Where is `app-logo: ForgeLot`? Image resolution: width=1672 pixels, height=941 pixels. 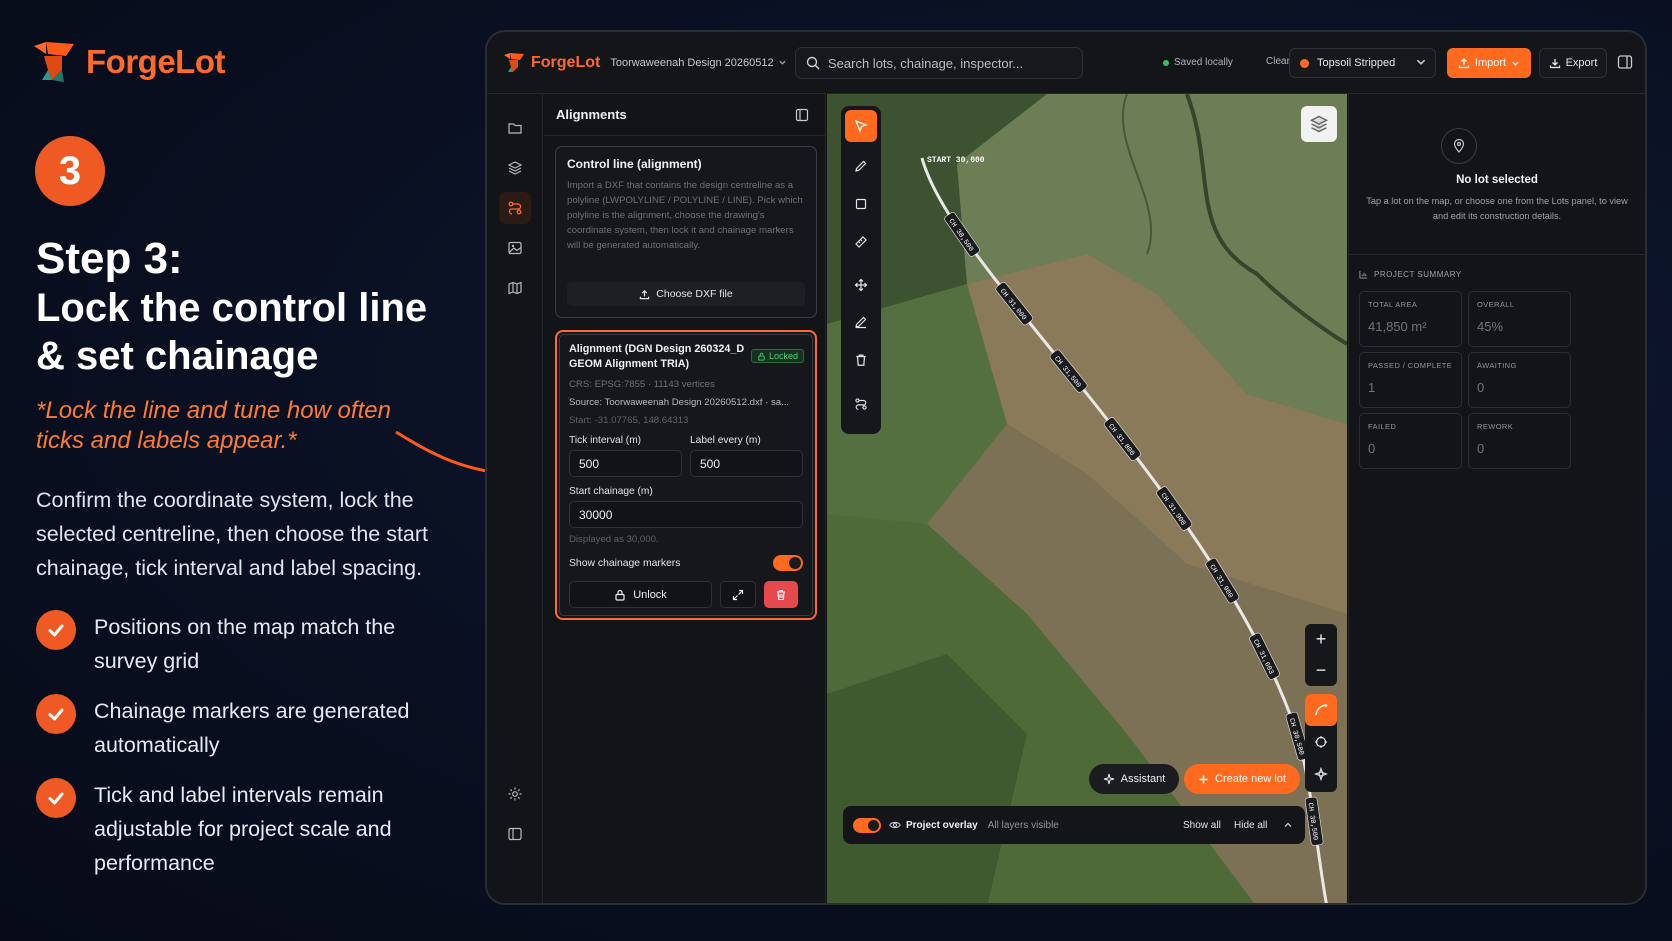
app-logo: ForgeLot is located at coordinates (551, 63).